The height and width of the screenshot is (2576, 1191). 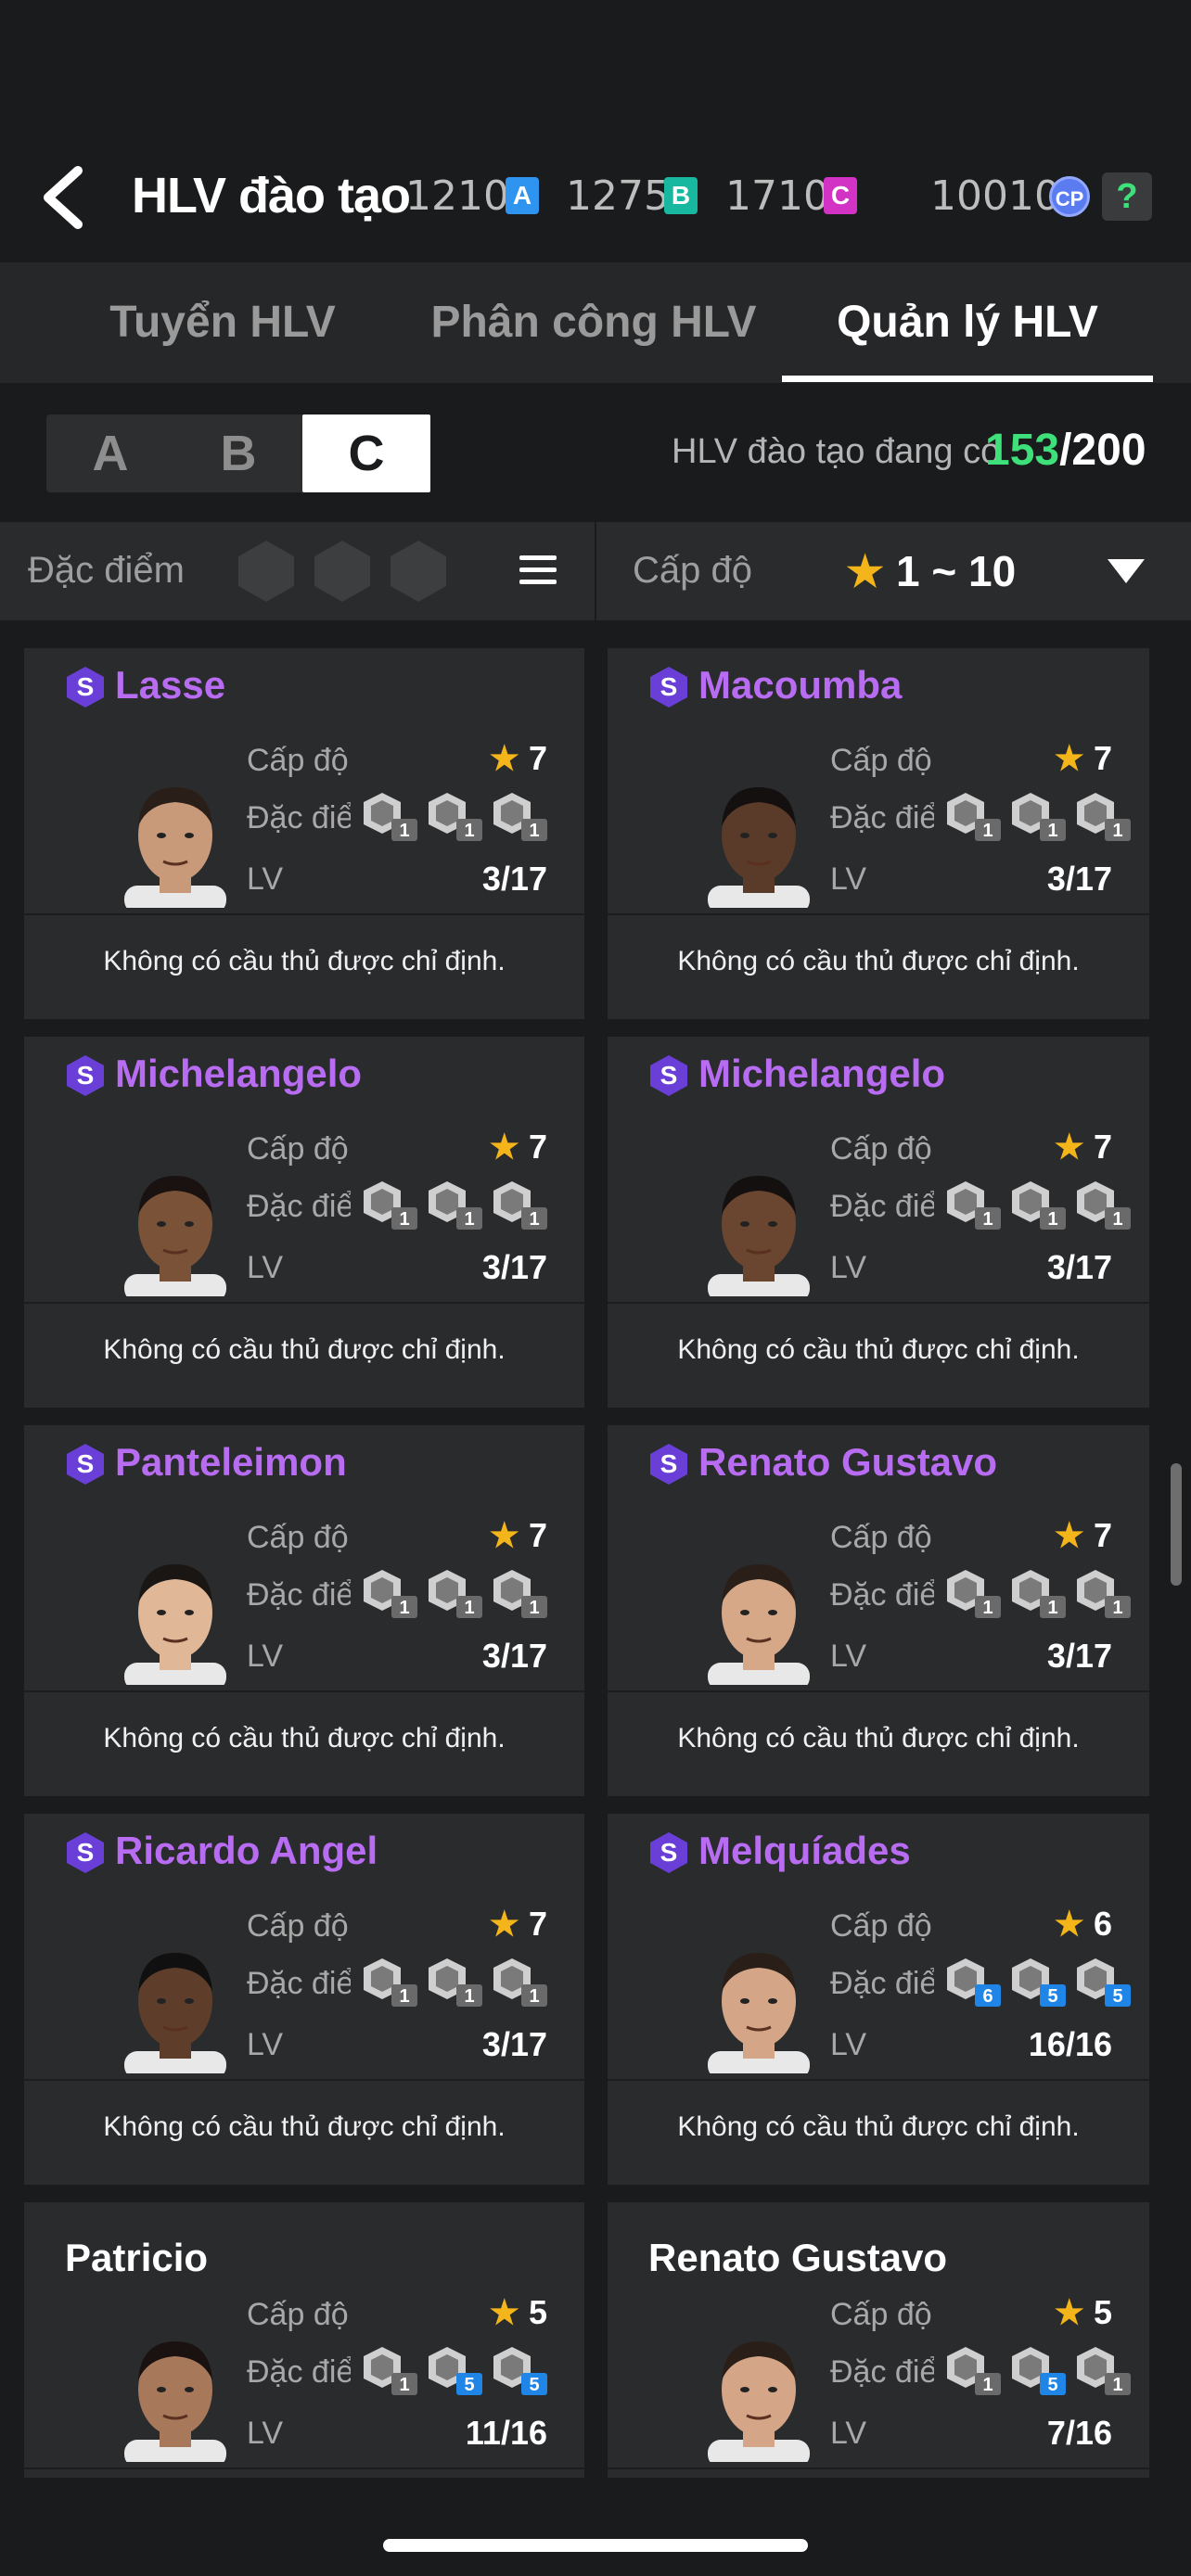 I want to click on lv-value: 7/16, so click(x=1079, y=2433).